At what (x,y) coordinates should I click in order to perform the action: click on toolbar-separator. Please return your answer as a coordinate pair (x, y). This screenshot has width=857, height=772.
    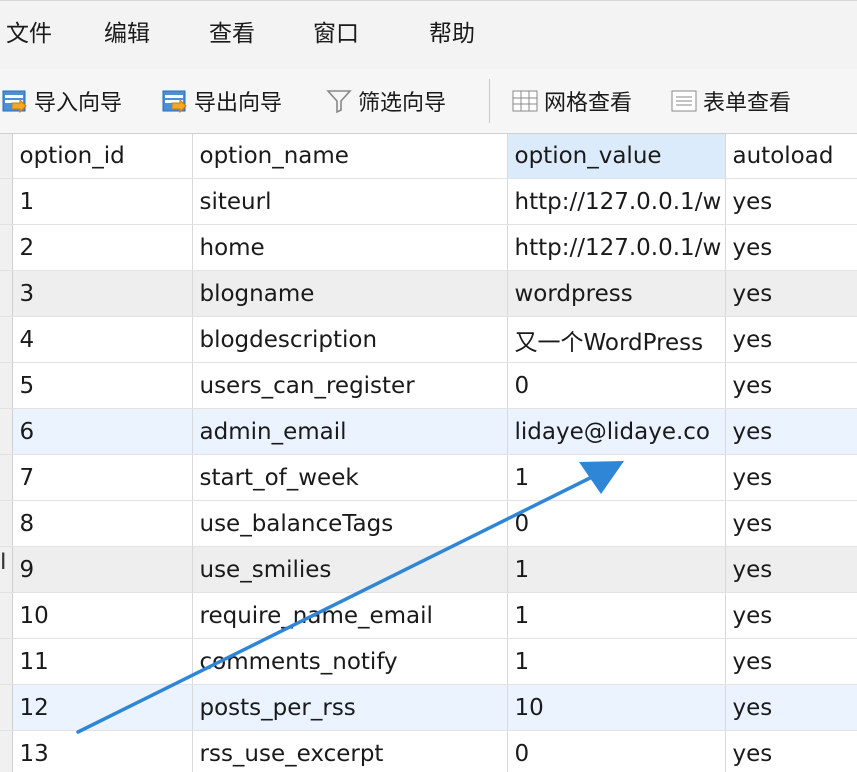
    Looking at the image, I should click on (489, 101).